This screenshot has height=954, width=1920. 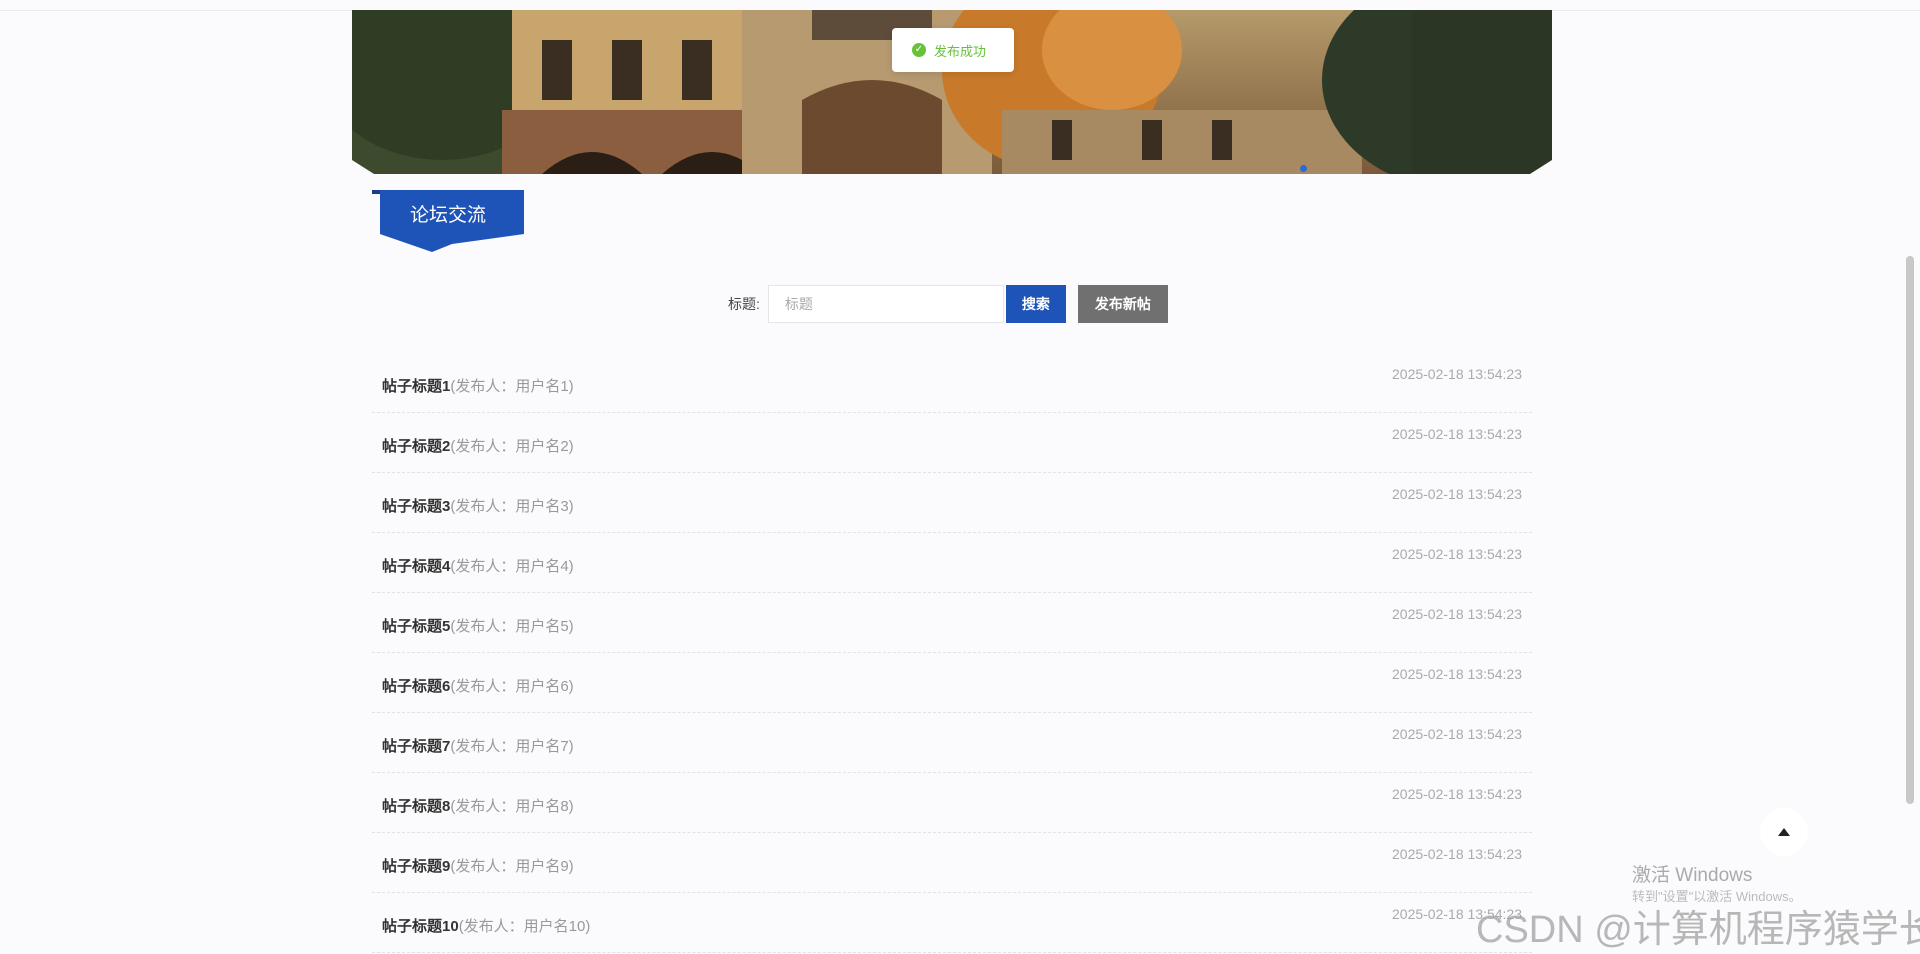 I want to click on post-author: (发布人：用户名10), so click(x=524, y=926).